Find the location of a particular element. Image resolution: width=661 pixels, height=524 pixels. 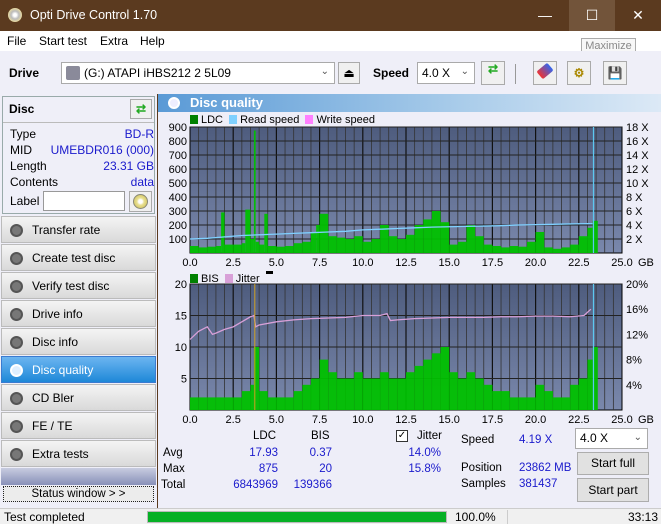

status-bar: Test completed 100.0% 33:13 is located at coordinates (330, 516).